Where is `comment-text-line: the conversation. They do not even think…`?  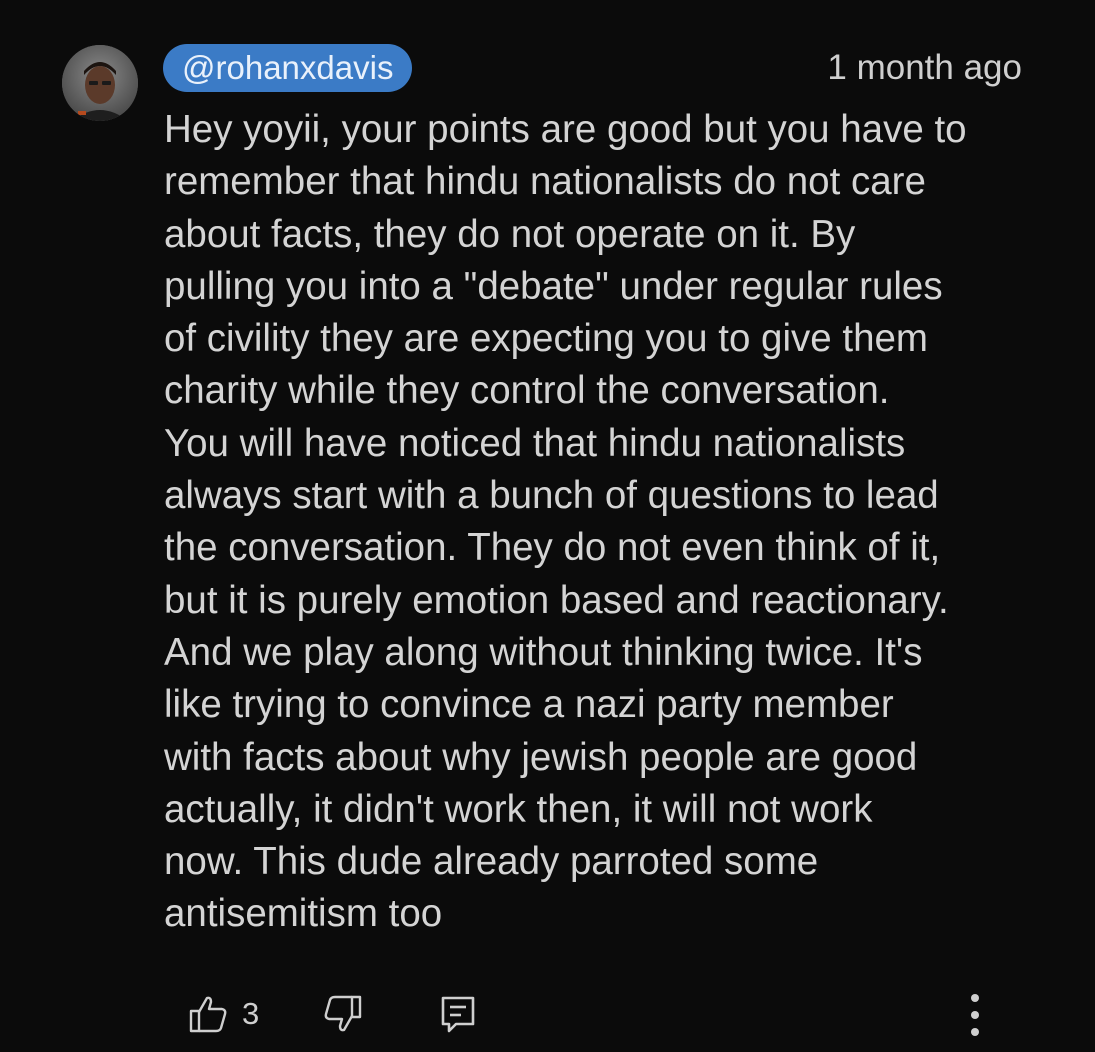
comment-text-line: the conversation. They do not even think… is located at coordinates (552, 548).